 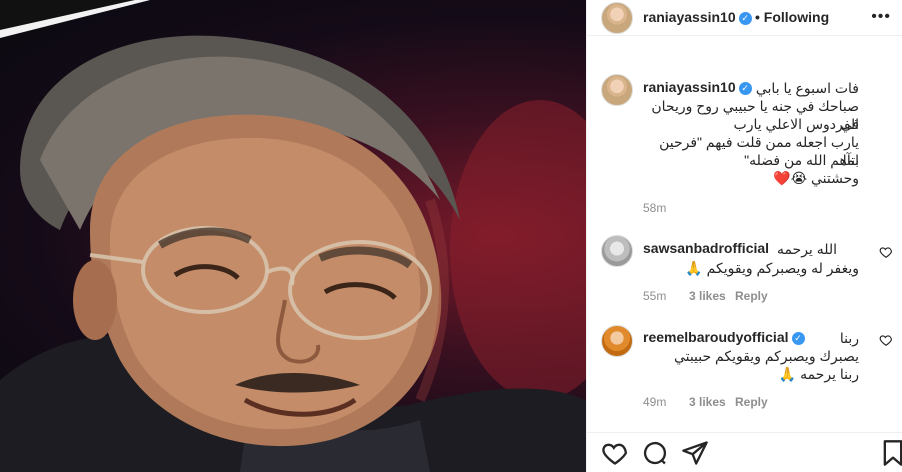 I want to click on follow-button: Following, so click(x=796, y=17).